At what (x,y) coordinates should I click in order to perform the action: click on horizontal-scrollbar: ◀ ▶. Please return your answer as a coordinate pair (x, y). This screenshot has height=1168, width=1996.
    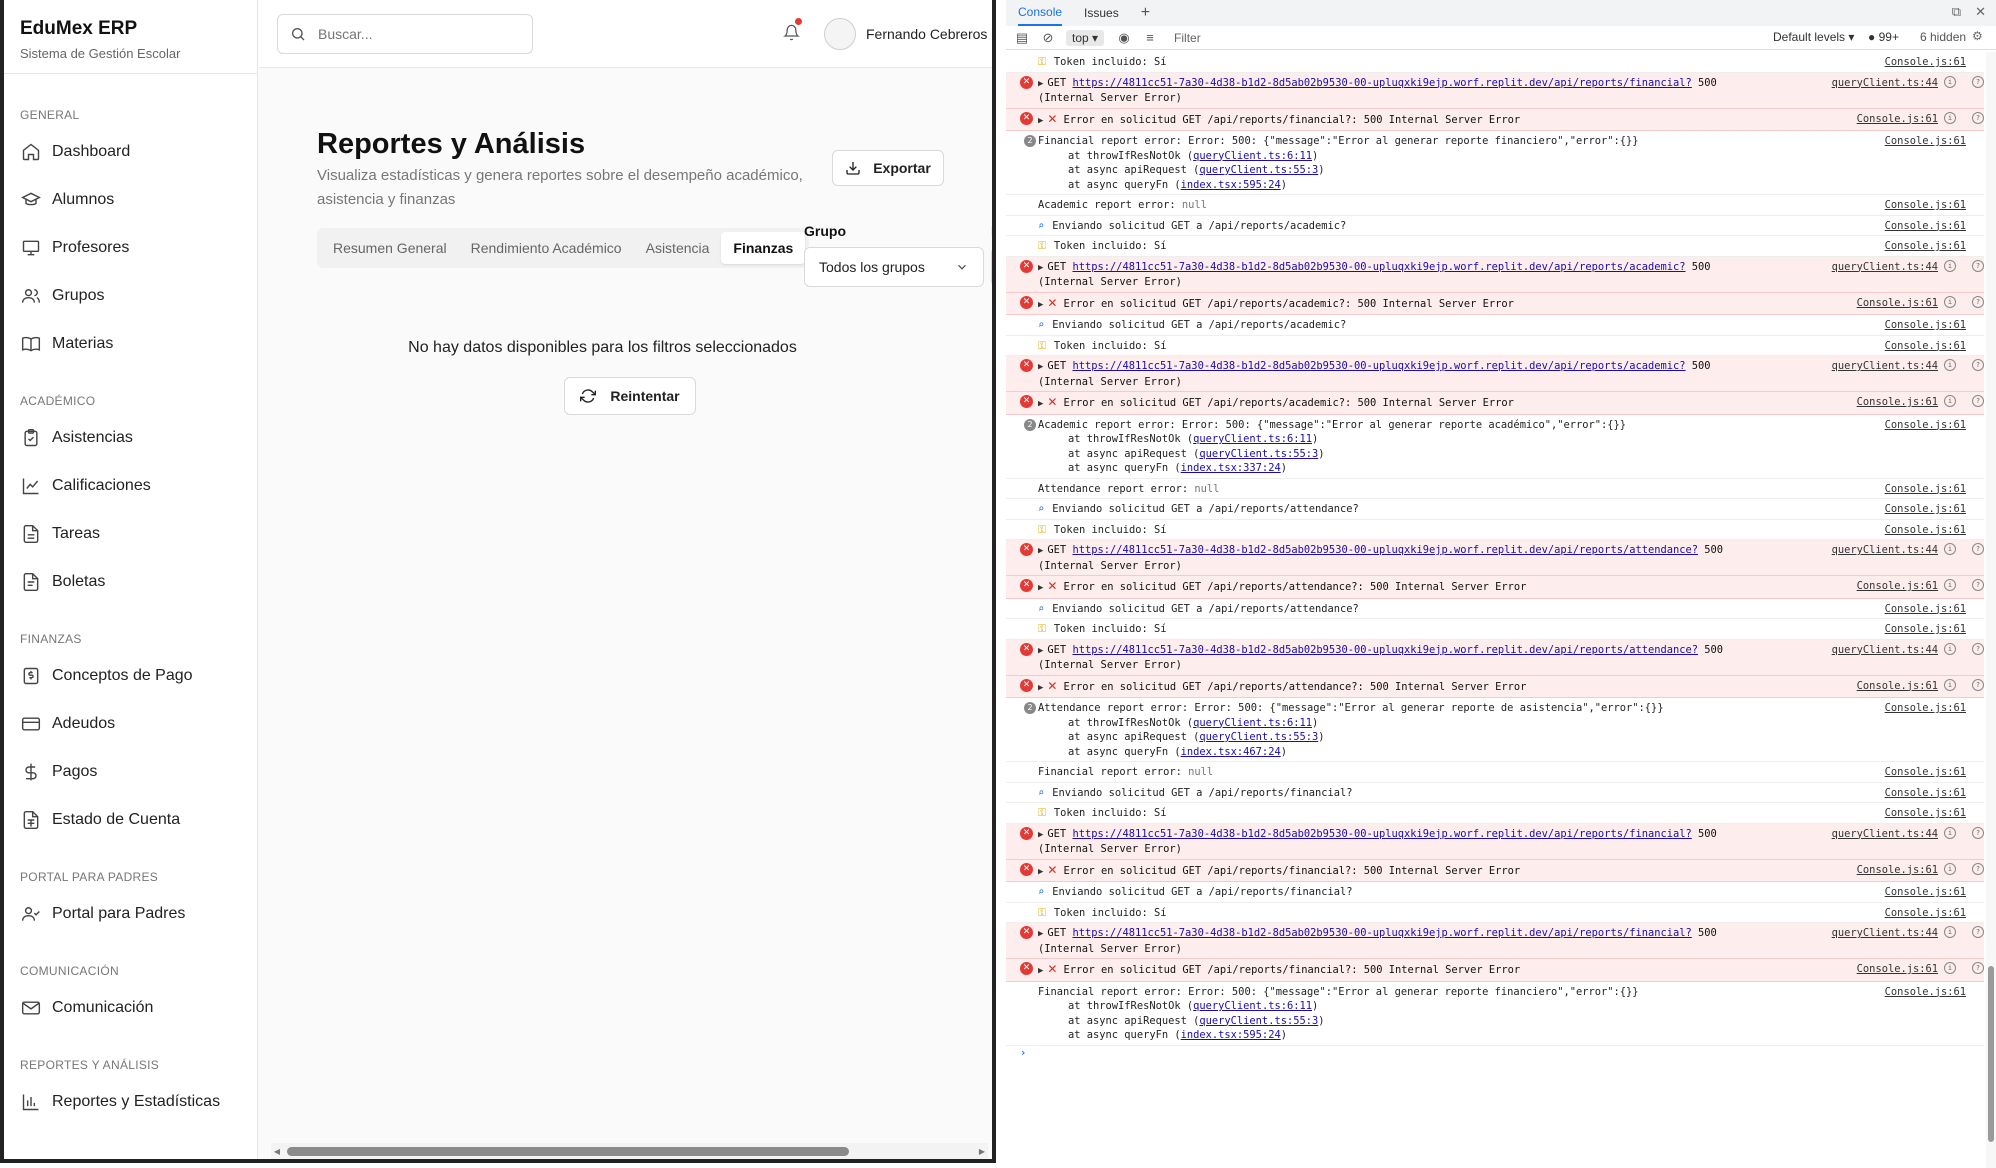
    Looking at the image, I should click on (629, 1151).